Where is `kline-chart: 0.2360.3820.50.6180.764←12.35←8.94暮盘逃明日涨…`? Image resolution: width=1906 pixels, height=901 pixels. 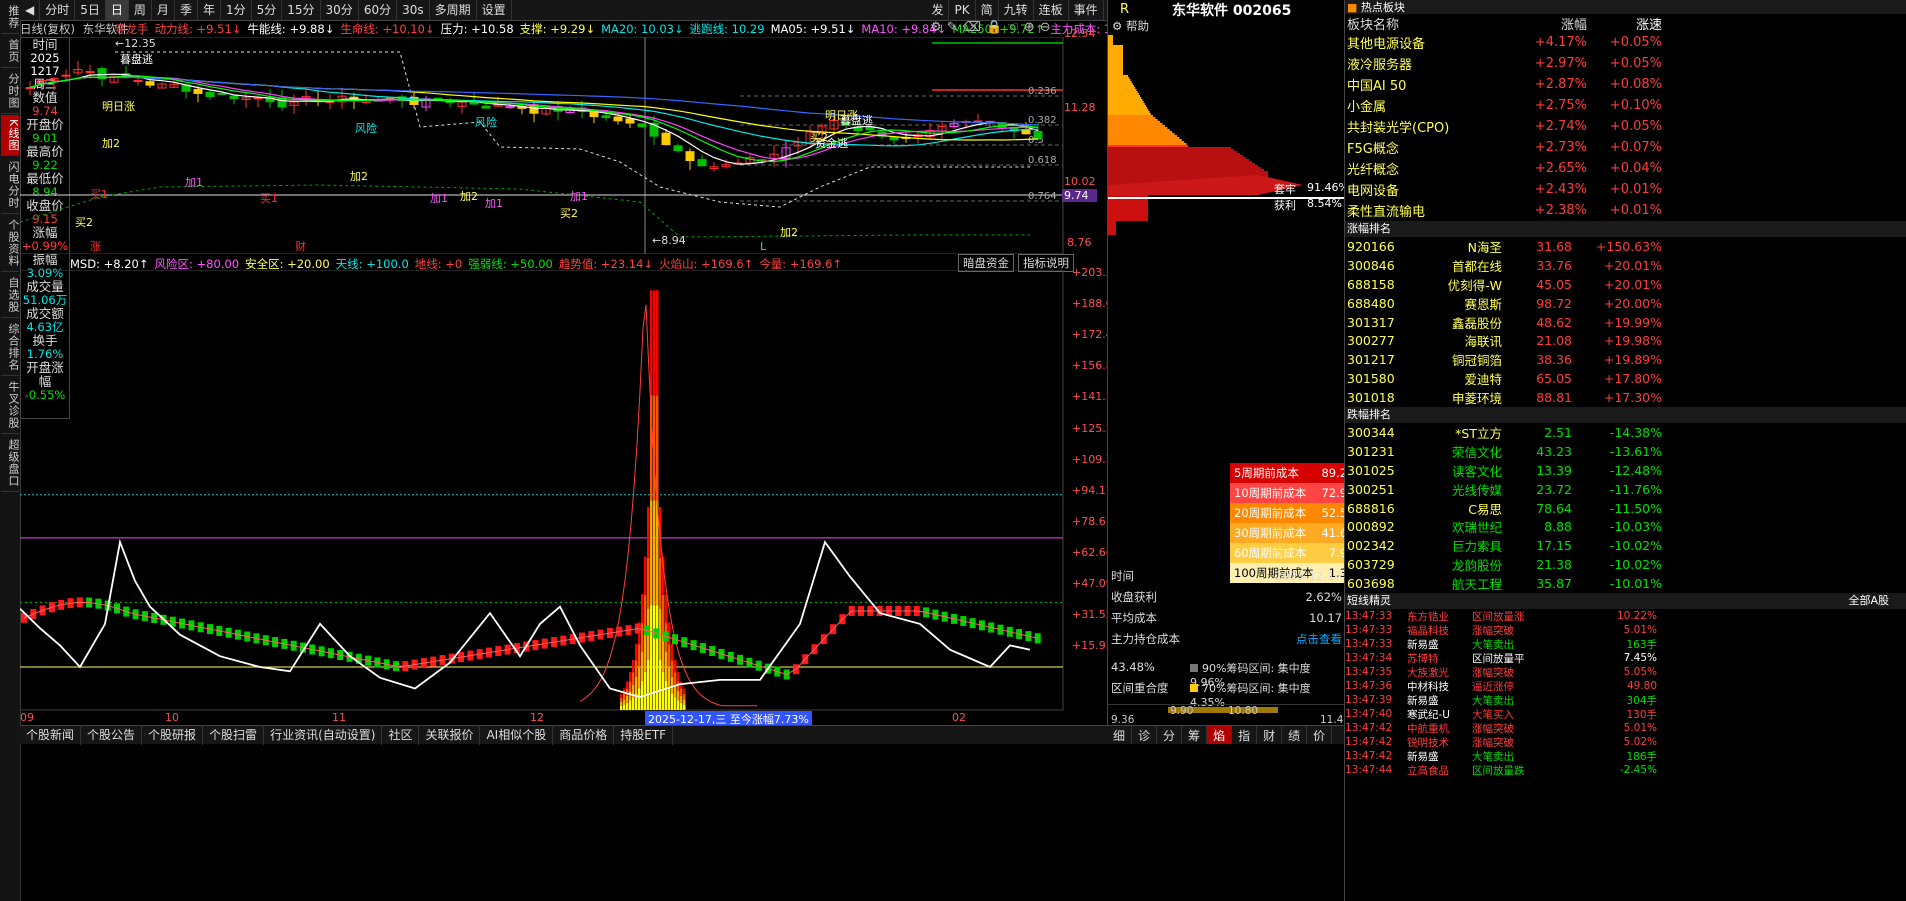 kline-chart: 0.2360.3820.50.6180.764←12.35←8.94暮盘逃明日涨… is located at coordinates (563, 145).